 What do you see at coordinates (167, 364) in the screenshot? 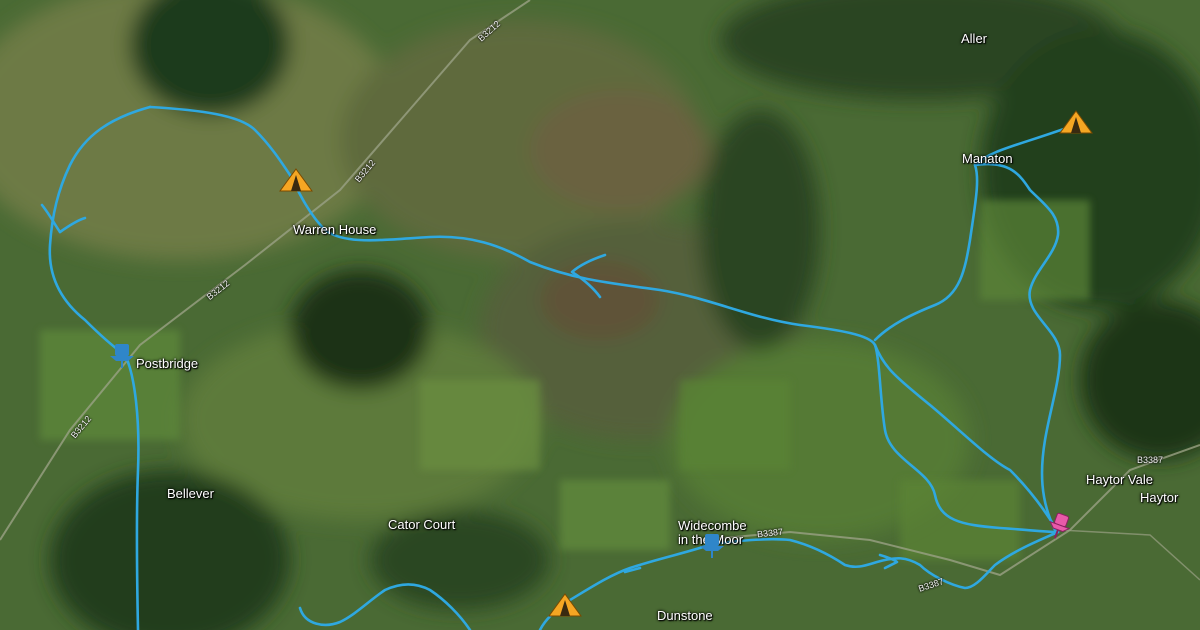
I see `place-label-postbridge: Postbridge` at bounding box center [167, 364].